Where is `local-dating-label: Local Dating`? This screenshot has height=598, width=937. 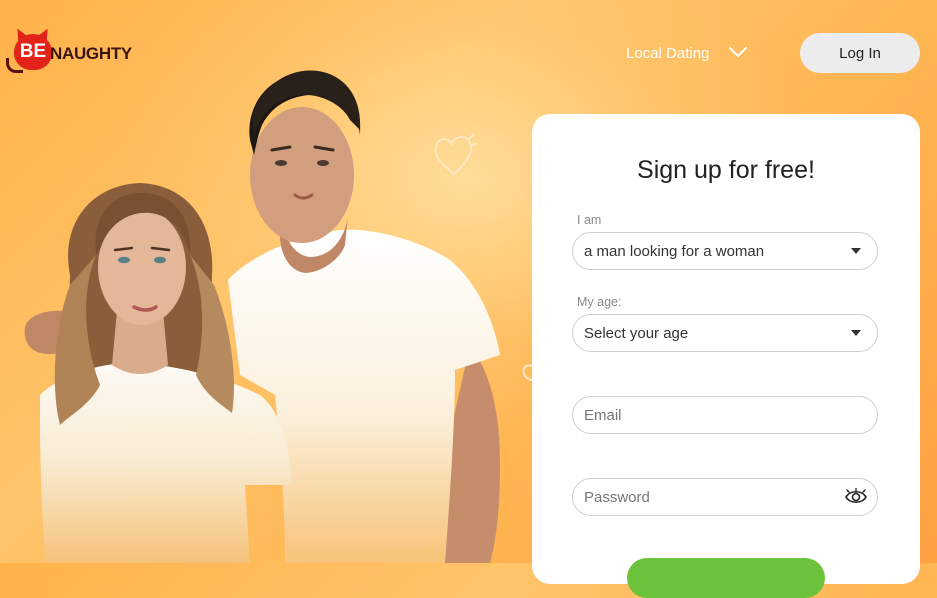
local-dating-label: Local Dating is located at coordinates (668, 53).